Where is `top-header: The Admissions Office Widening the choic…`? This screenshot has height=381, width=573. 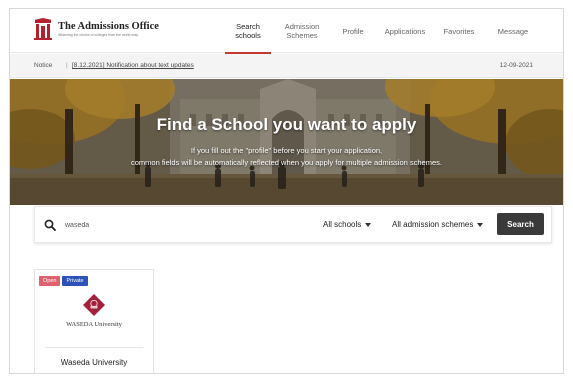 top-header: The Admissions Office Widening the choic… is located at coordinates (286, 31).